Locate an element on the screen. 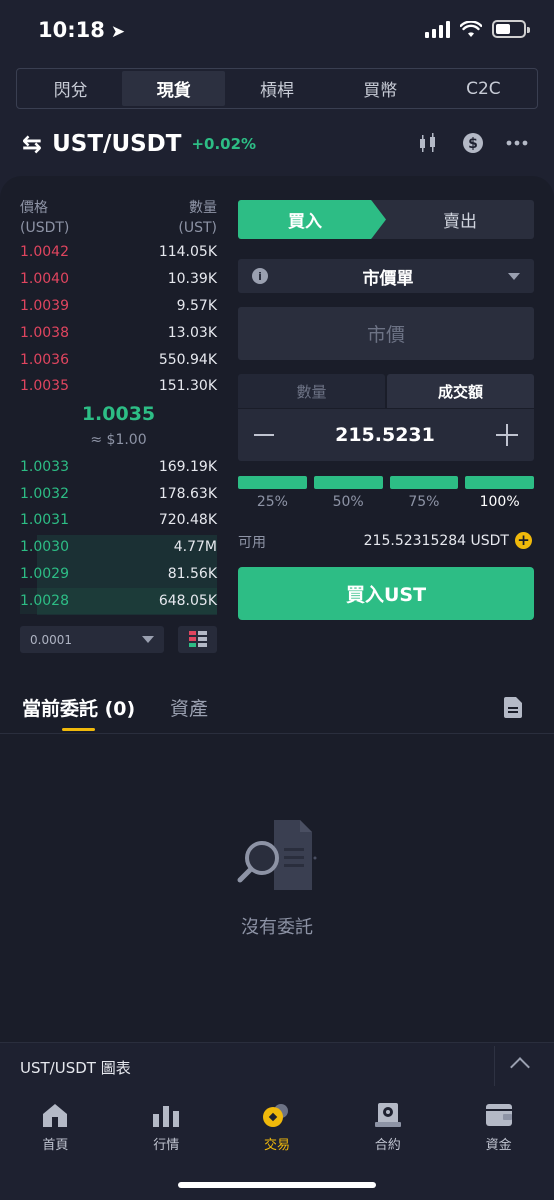  buy-submit-button: 買入UST is located at coordinates (386, 593).